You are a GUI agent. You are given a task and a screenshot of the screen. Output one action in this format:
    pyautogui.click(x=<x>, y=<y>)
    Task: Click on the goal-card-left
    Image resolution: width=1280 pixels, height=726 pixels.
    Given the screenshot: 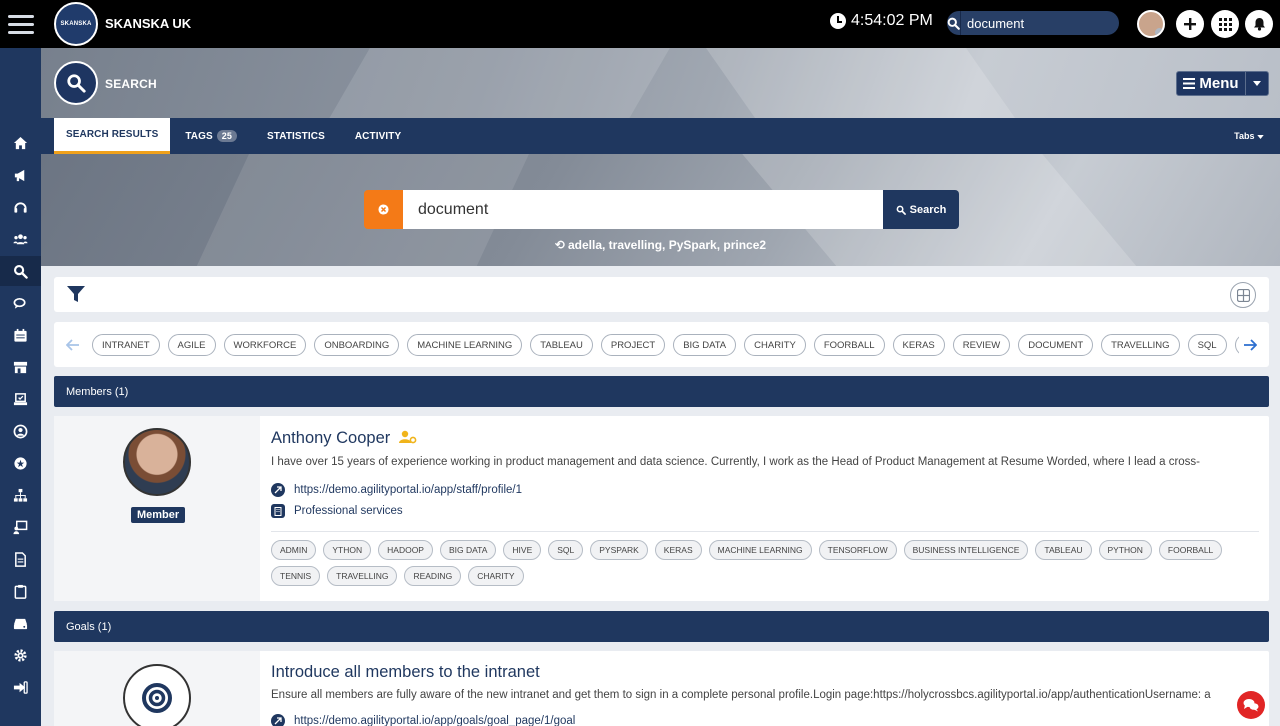 What is the action you would take?
    pyautogui.click(x=157, y=688)
    